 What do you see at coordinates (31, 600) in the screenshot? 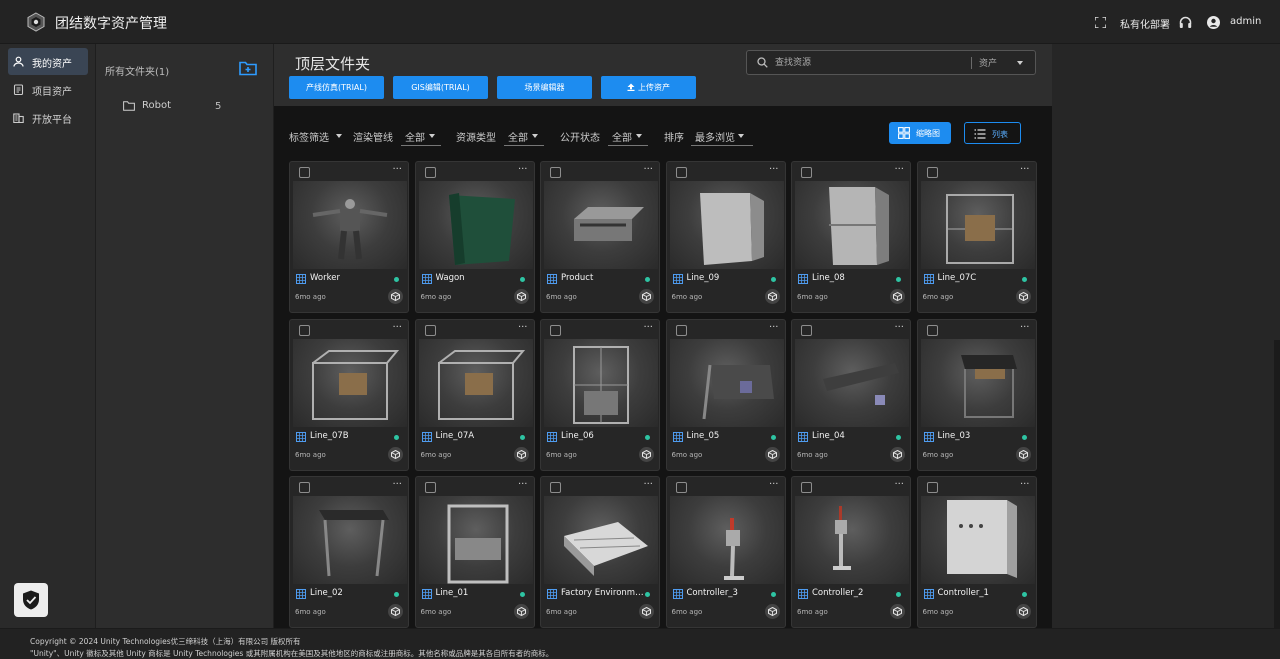
I see `security-badge` at bounding box center [31, 600].